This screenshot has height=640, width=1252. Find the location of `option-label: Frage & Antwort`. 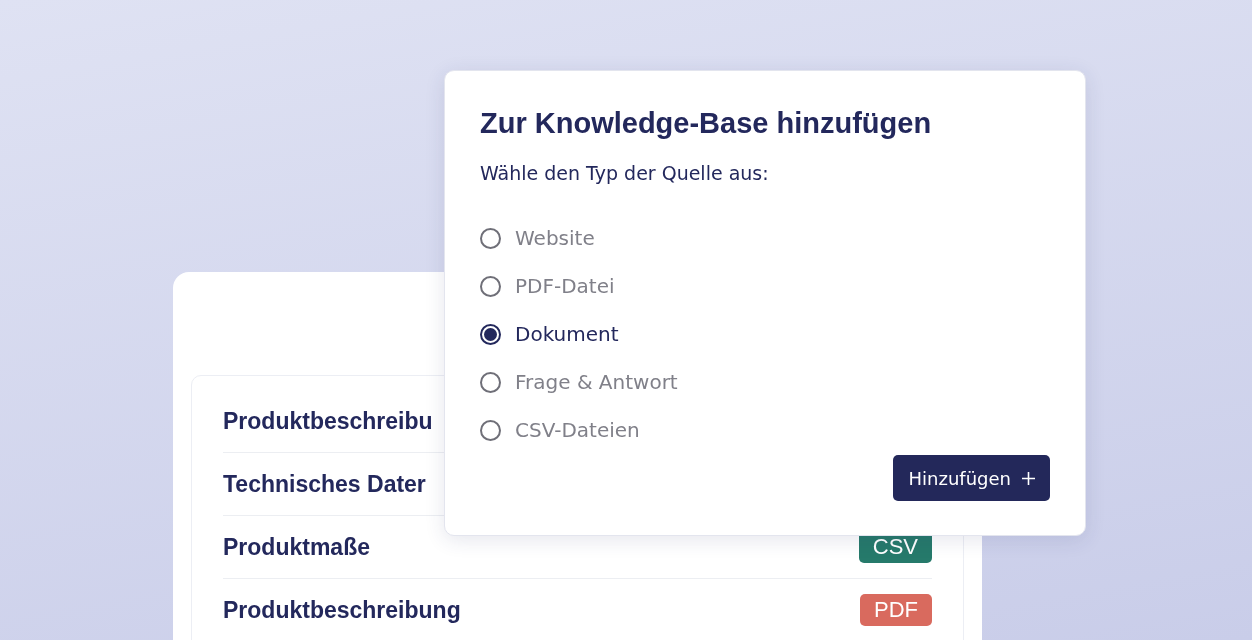

option-label: Frage & Antwort is located at coordinates (596, 382).